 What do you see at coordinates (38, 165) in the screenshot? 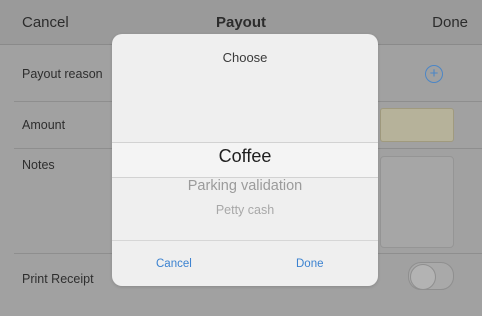
I see `notes-label: Notes` at bounding box center [38, 165].